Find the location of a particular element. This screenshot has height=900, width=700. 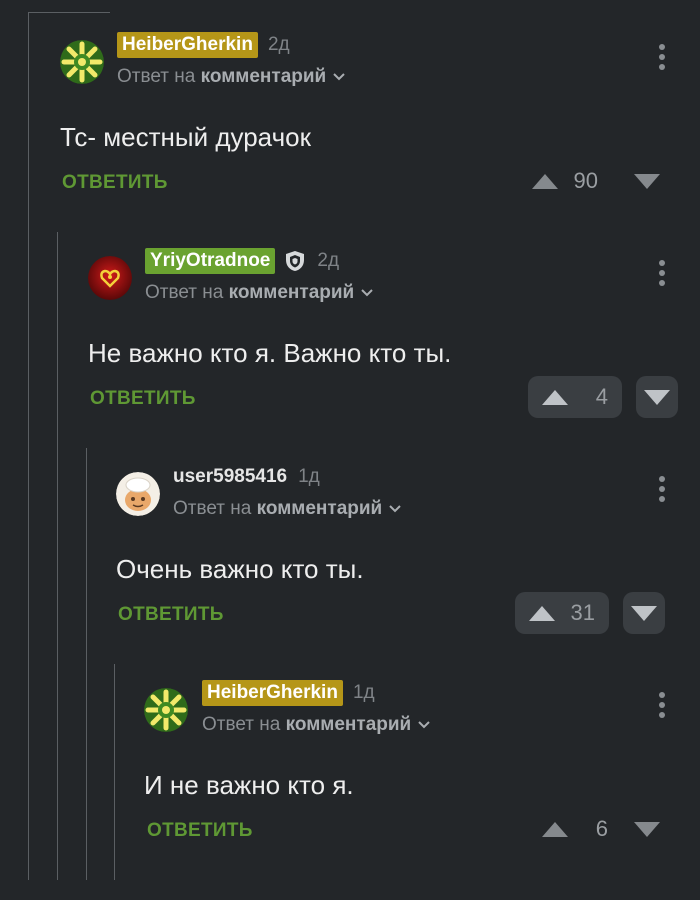

username: YriyOtradnoe is located at coordinates (210, 261).